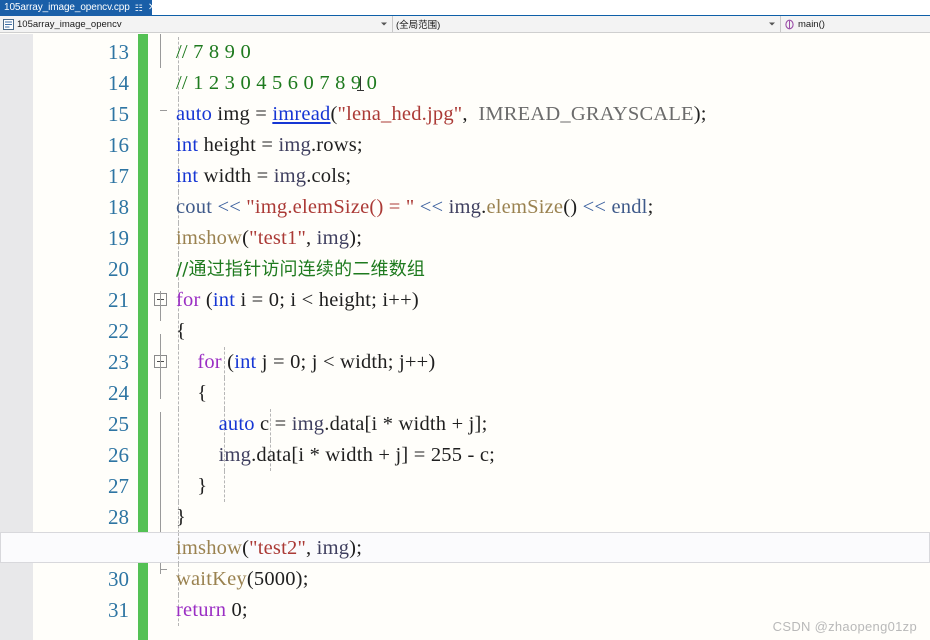 Image resolution: width=930 pixels, height=640 pixels. What do you see at coordinates (118, 269) in the screenshot?
I see `line-number: 20` at bounding box center [118, 269].